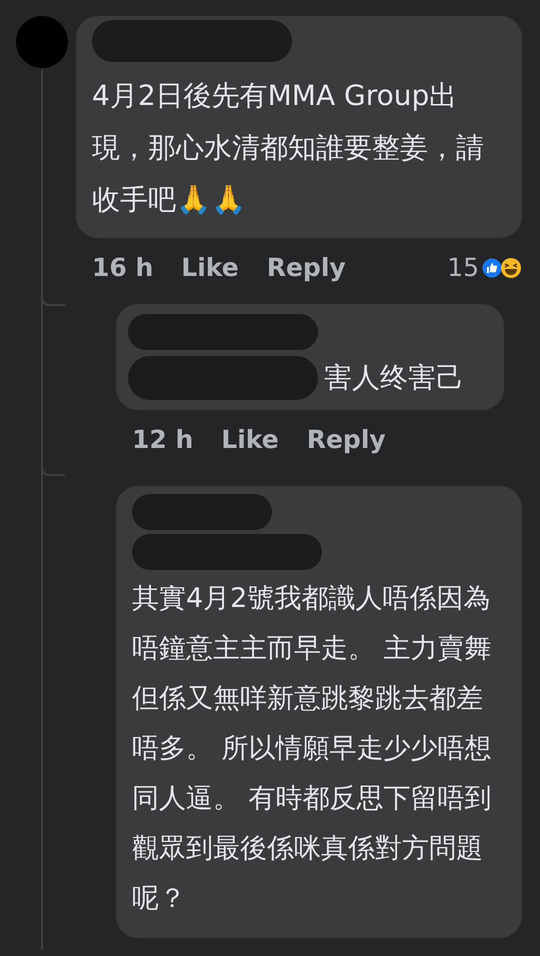 This screenshot has width=540, height=956. What do you see at coordinates (463, 268) in the screenshot?
I see `reaction-count: 15` at bounding box center [463, 268].